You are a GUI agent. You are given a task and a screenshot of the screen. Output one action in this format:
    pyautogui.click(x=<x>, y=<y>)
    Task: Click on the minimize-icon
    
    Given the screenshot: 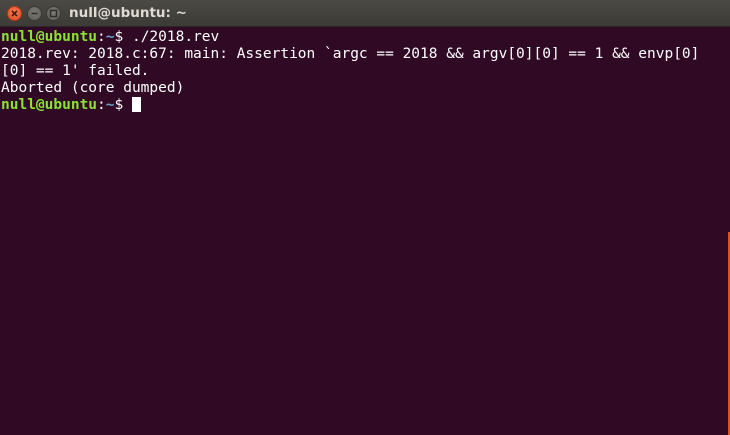 What is the action you would take?
    pyautogui.click(x=34, y=13)
    